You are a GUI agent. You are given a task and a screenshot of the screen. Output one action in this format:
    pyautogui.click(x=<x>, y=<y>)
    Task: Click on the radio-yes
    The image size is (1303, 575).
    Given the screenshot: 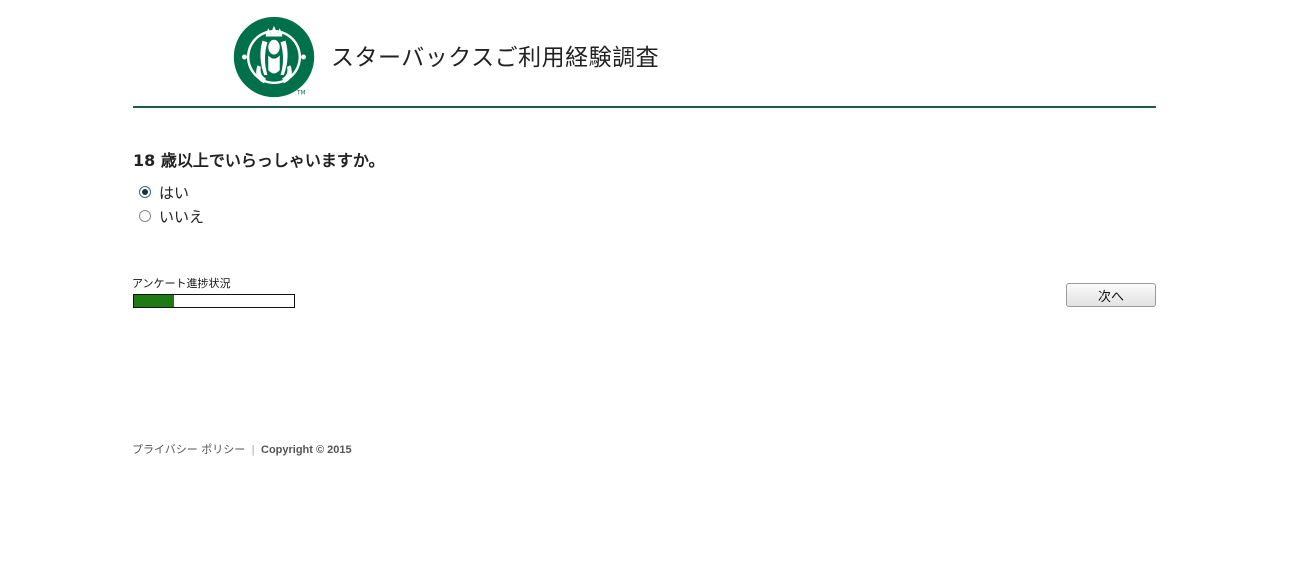 What is the action you would take?
    pyautogui.click(x=145, y=192)
    